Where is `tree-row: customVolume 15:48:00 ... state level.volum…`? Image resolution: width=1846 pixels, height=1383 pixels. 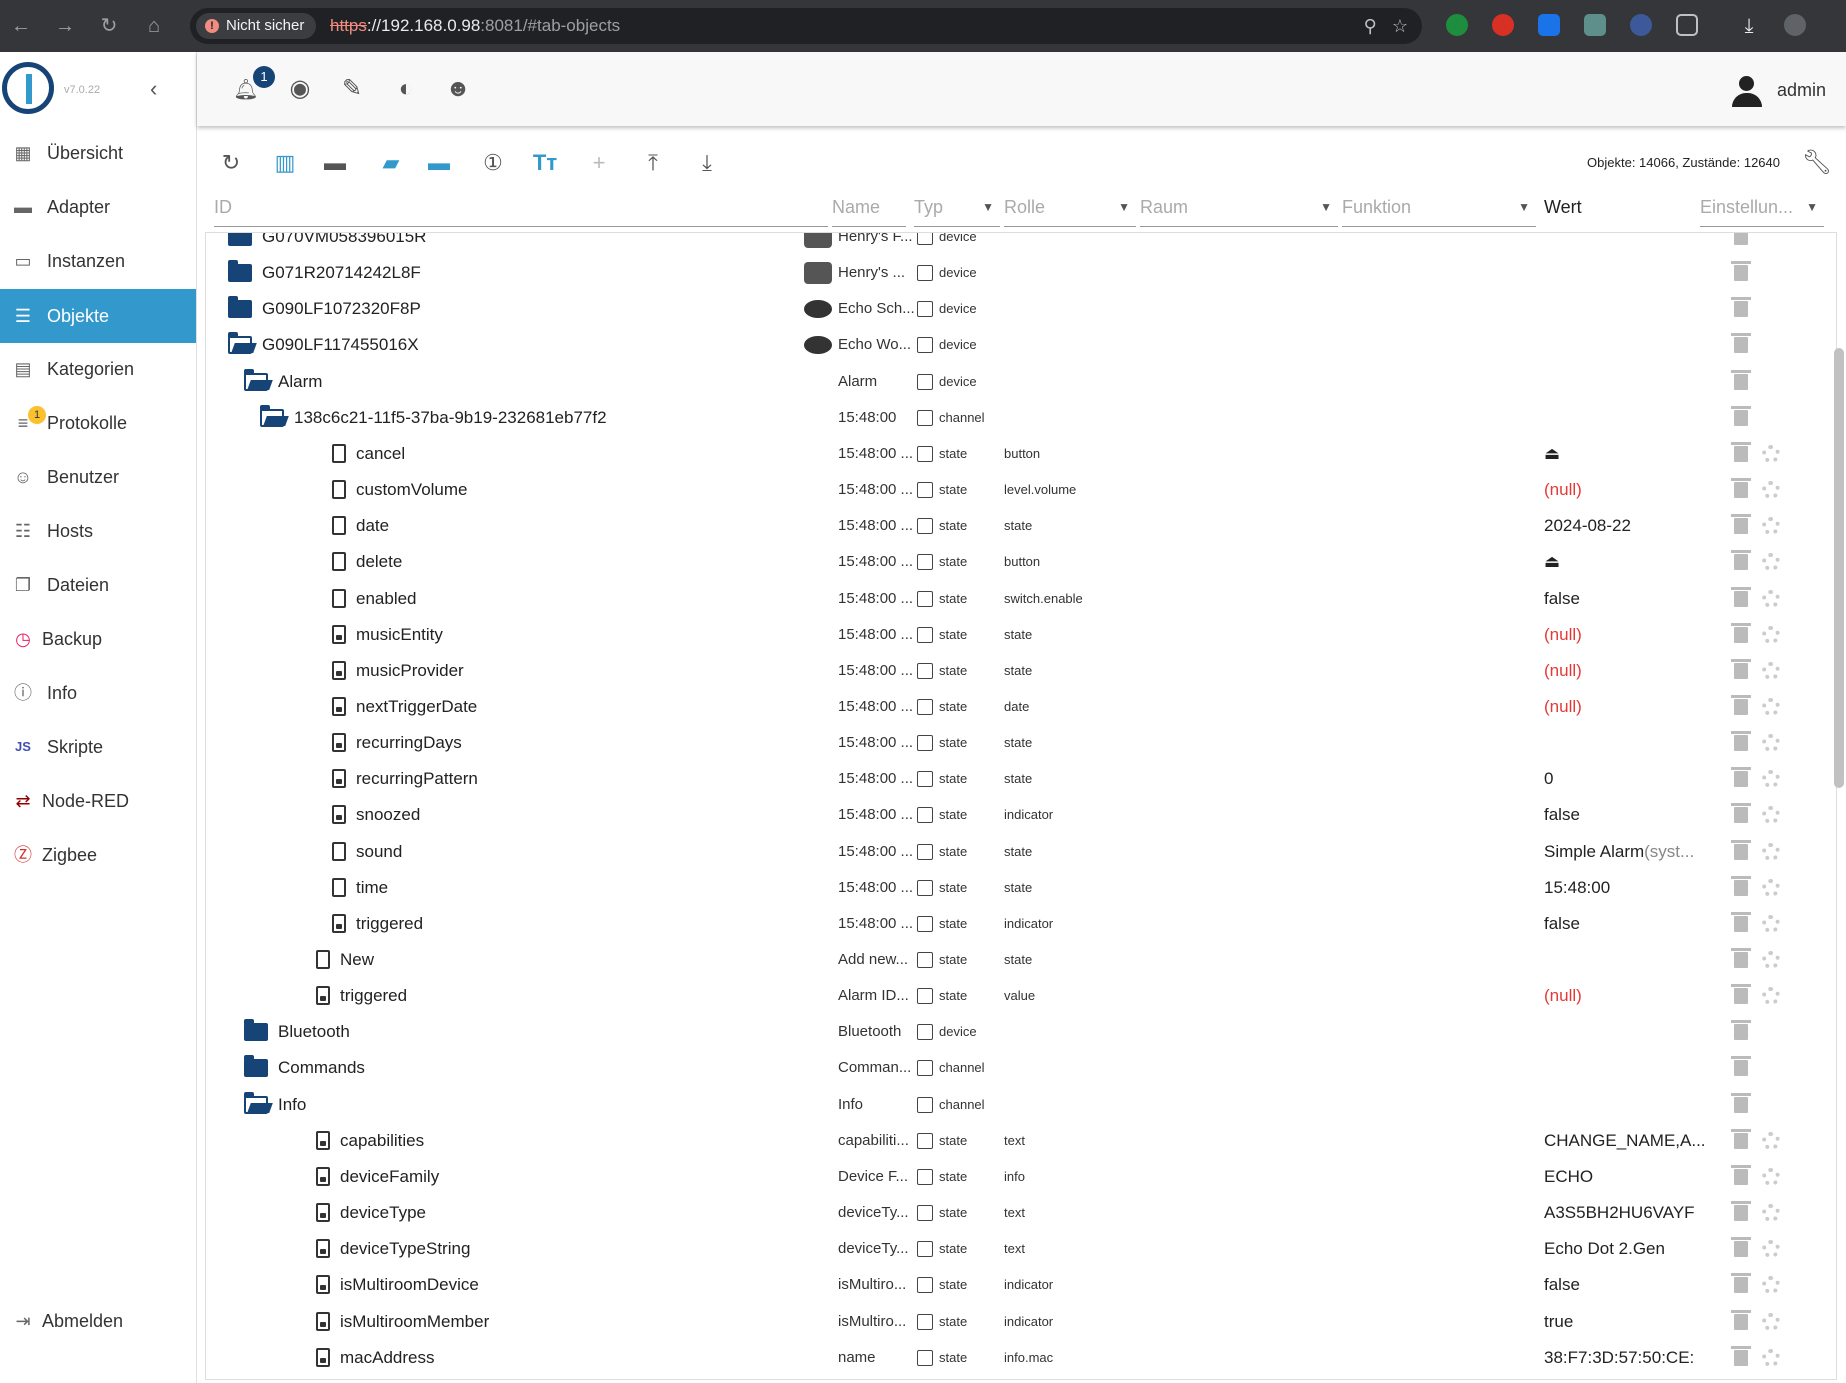
tree-row: customVolume 15:48:00 ... state level.volum… is located at coordinates (1021, 490).